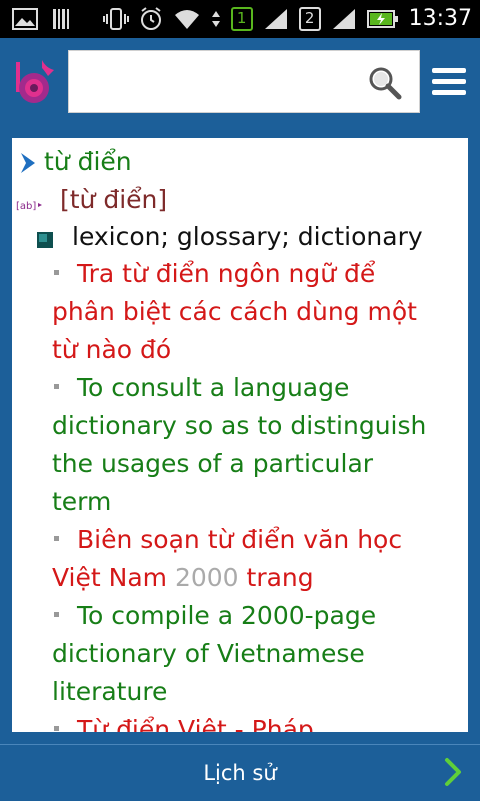 The image size is (480, 801). Describe the element at coordinates (61, 19) in the screenshot. I see `barcode-icon` at that location.